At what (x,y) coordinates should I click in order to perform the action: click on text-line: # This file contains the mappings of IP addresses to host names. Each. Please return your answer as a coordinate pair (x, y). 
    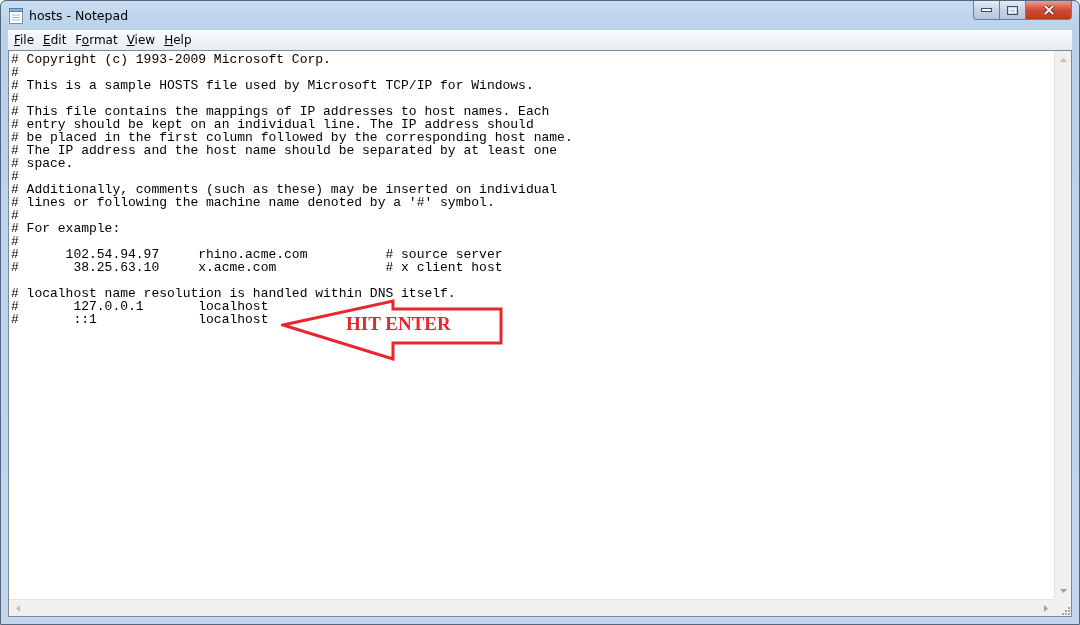
    Looking at the image, I should click on (280, 111).